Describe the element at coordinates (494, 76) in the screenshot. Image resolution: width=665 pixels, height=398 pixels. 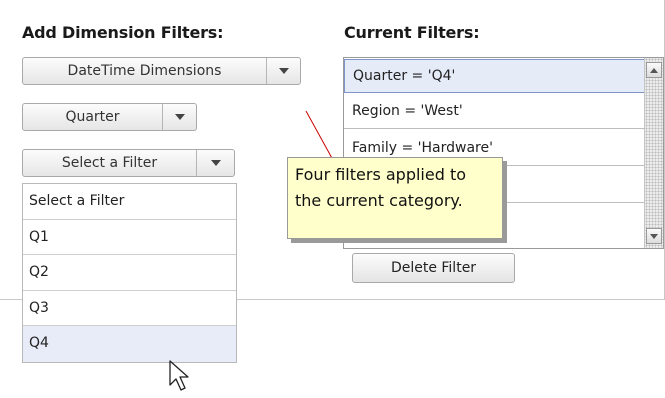
I see `filter-row-selected: Quarter = 'Q4'` at that location.